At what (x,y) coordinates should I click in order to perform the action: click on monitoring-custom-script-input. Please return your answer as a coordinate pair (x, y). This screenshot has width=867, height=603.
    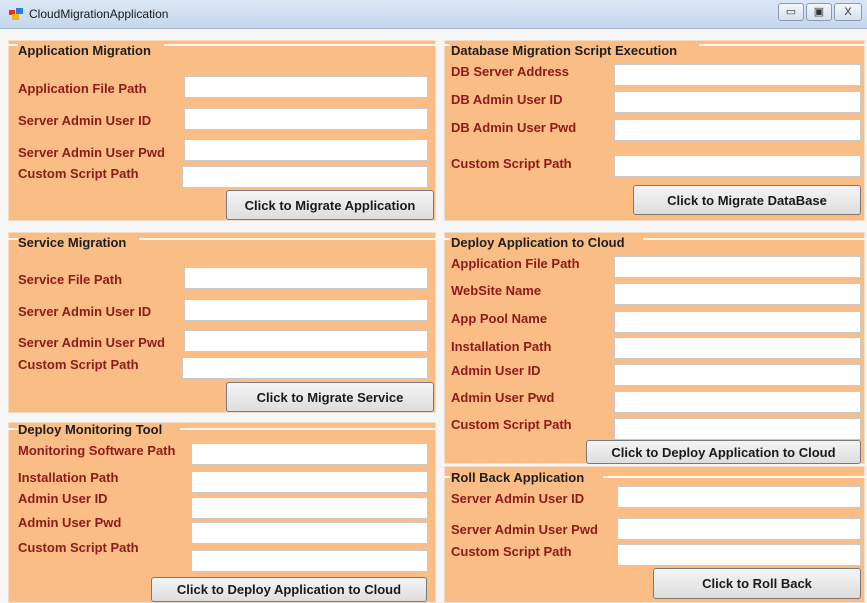
    Looking at the image, I should click on (309, 561).